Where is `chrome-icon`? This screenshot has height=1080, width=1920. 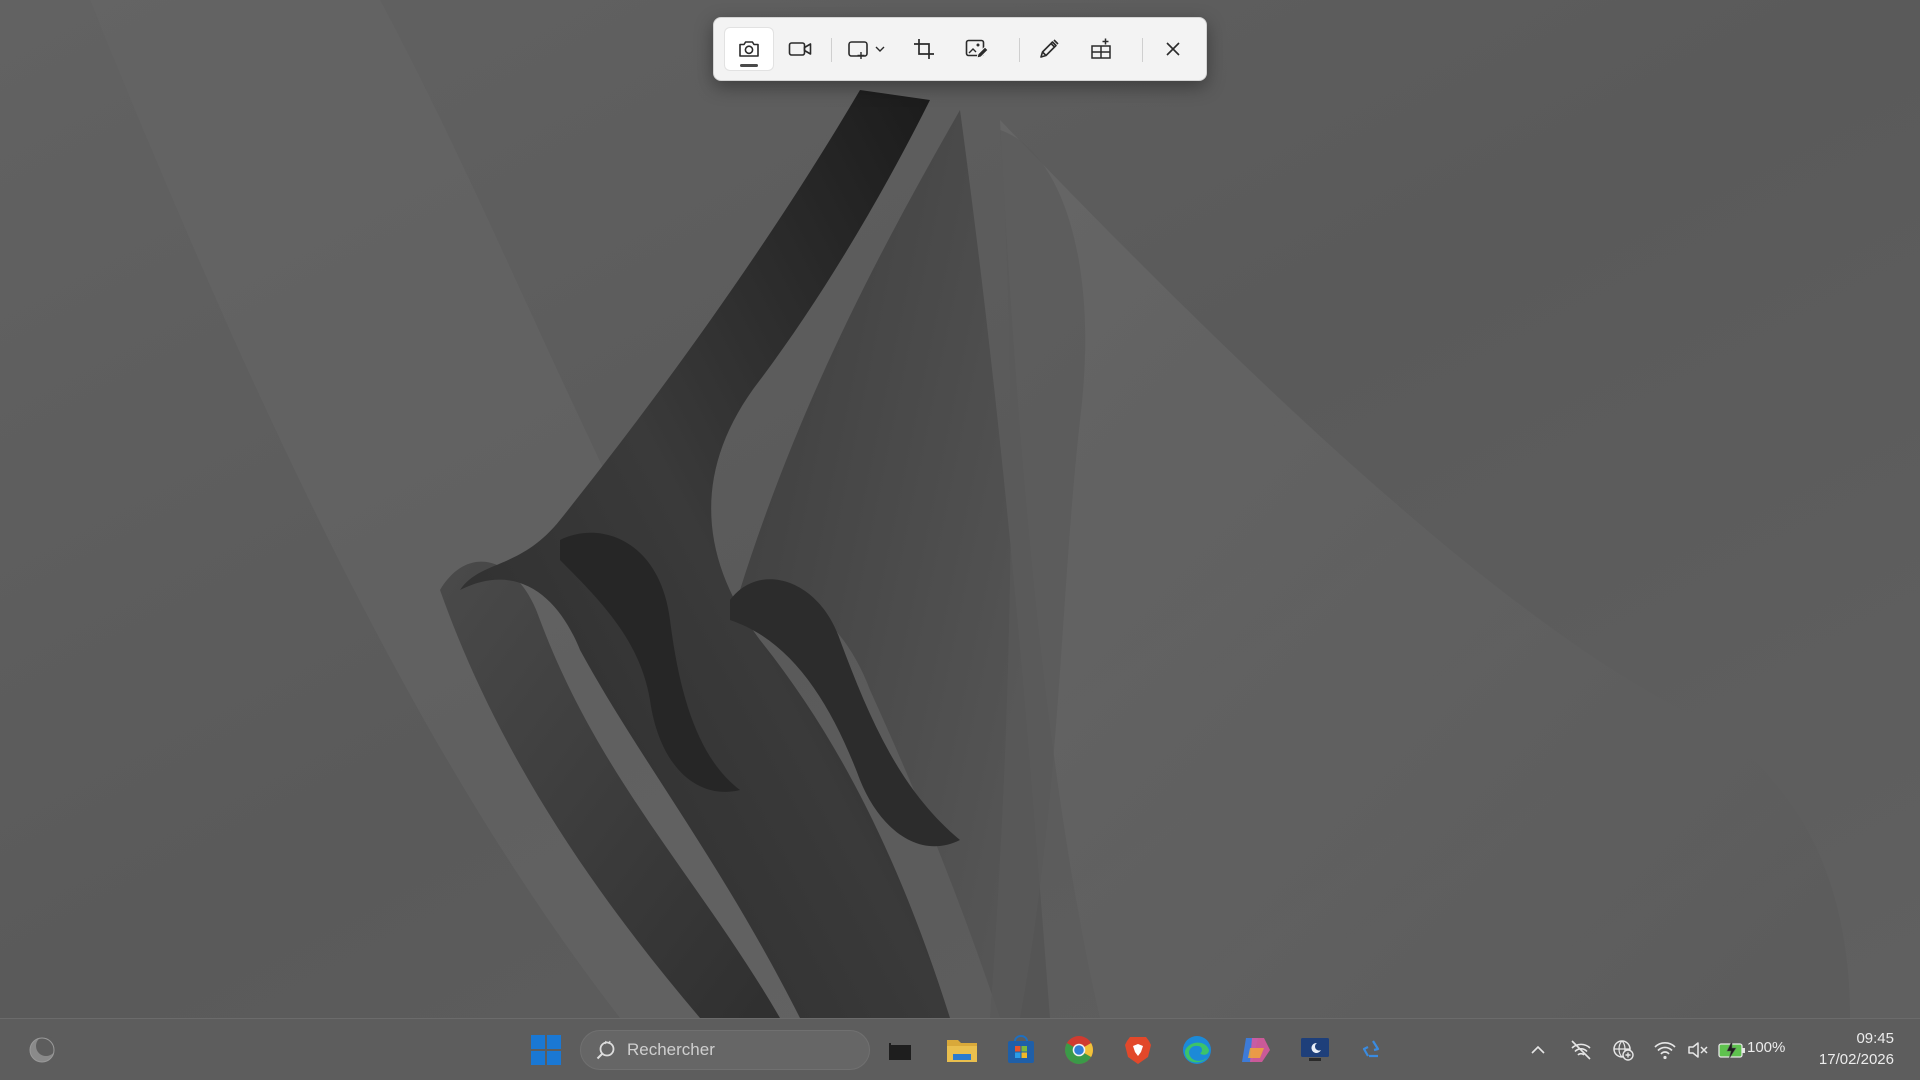 chrome-icon is located at coordinates (1079, 1050).